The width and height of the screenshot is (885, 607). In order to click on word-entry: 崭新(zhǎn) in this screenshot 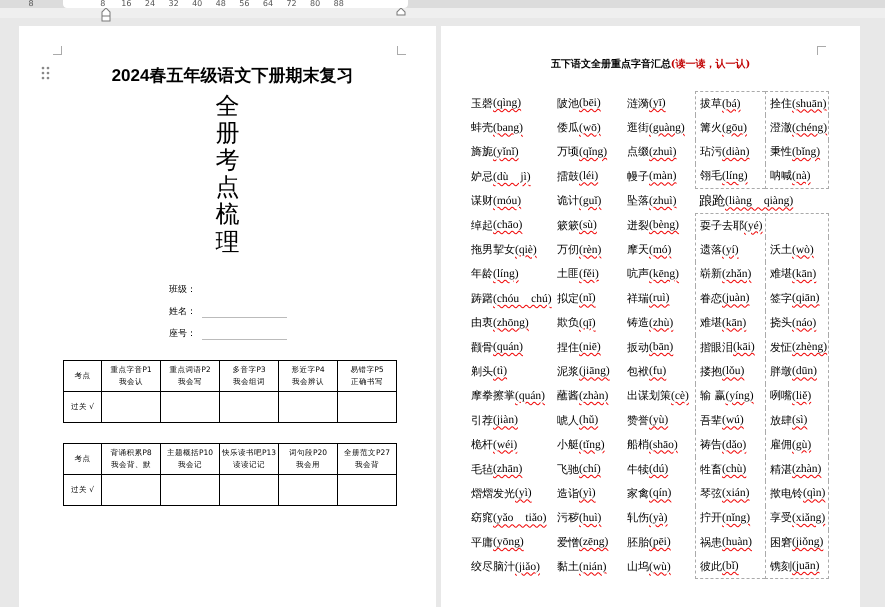, I will do `click(730, 274)`.